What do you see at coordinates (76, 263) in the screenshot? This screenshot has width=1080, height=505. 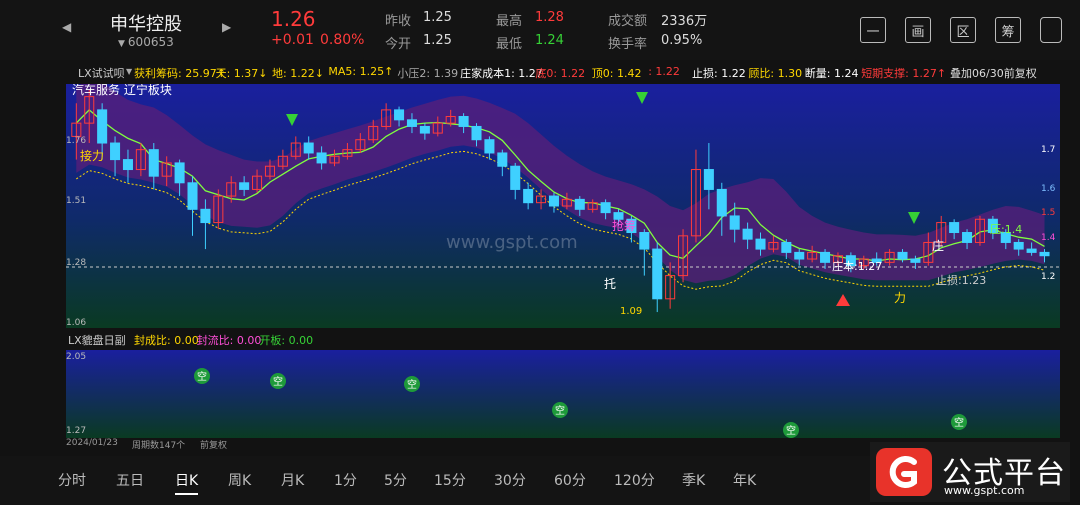 I see `y-axis-label: 1.28` at bounding box center [76, 263].